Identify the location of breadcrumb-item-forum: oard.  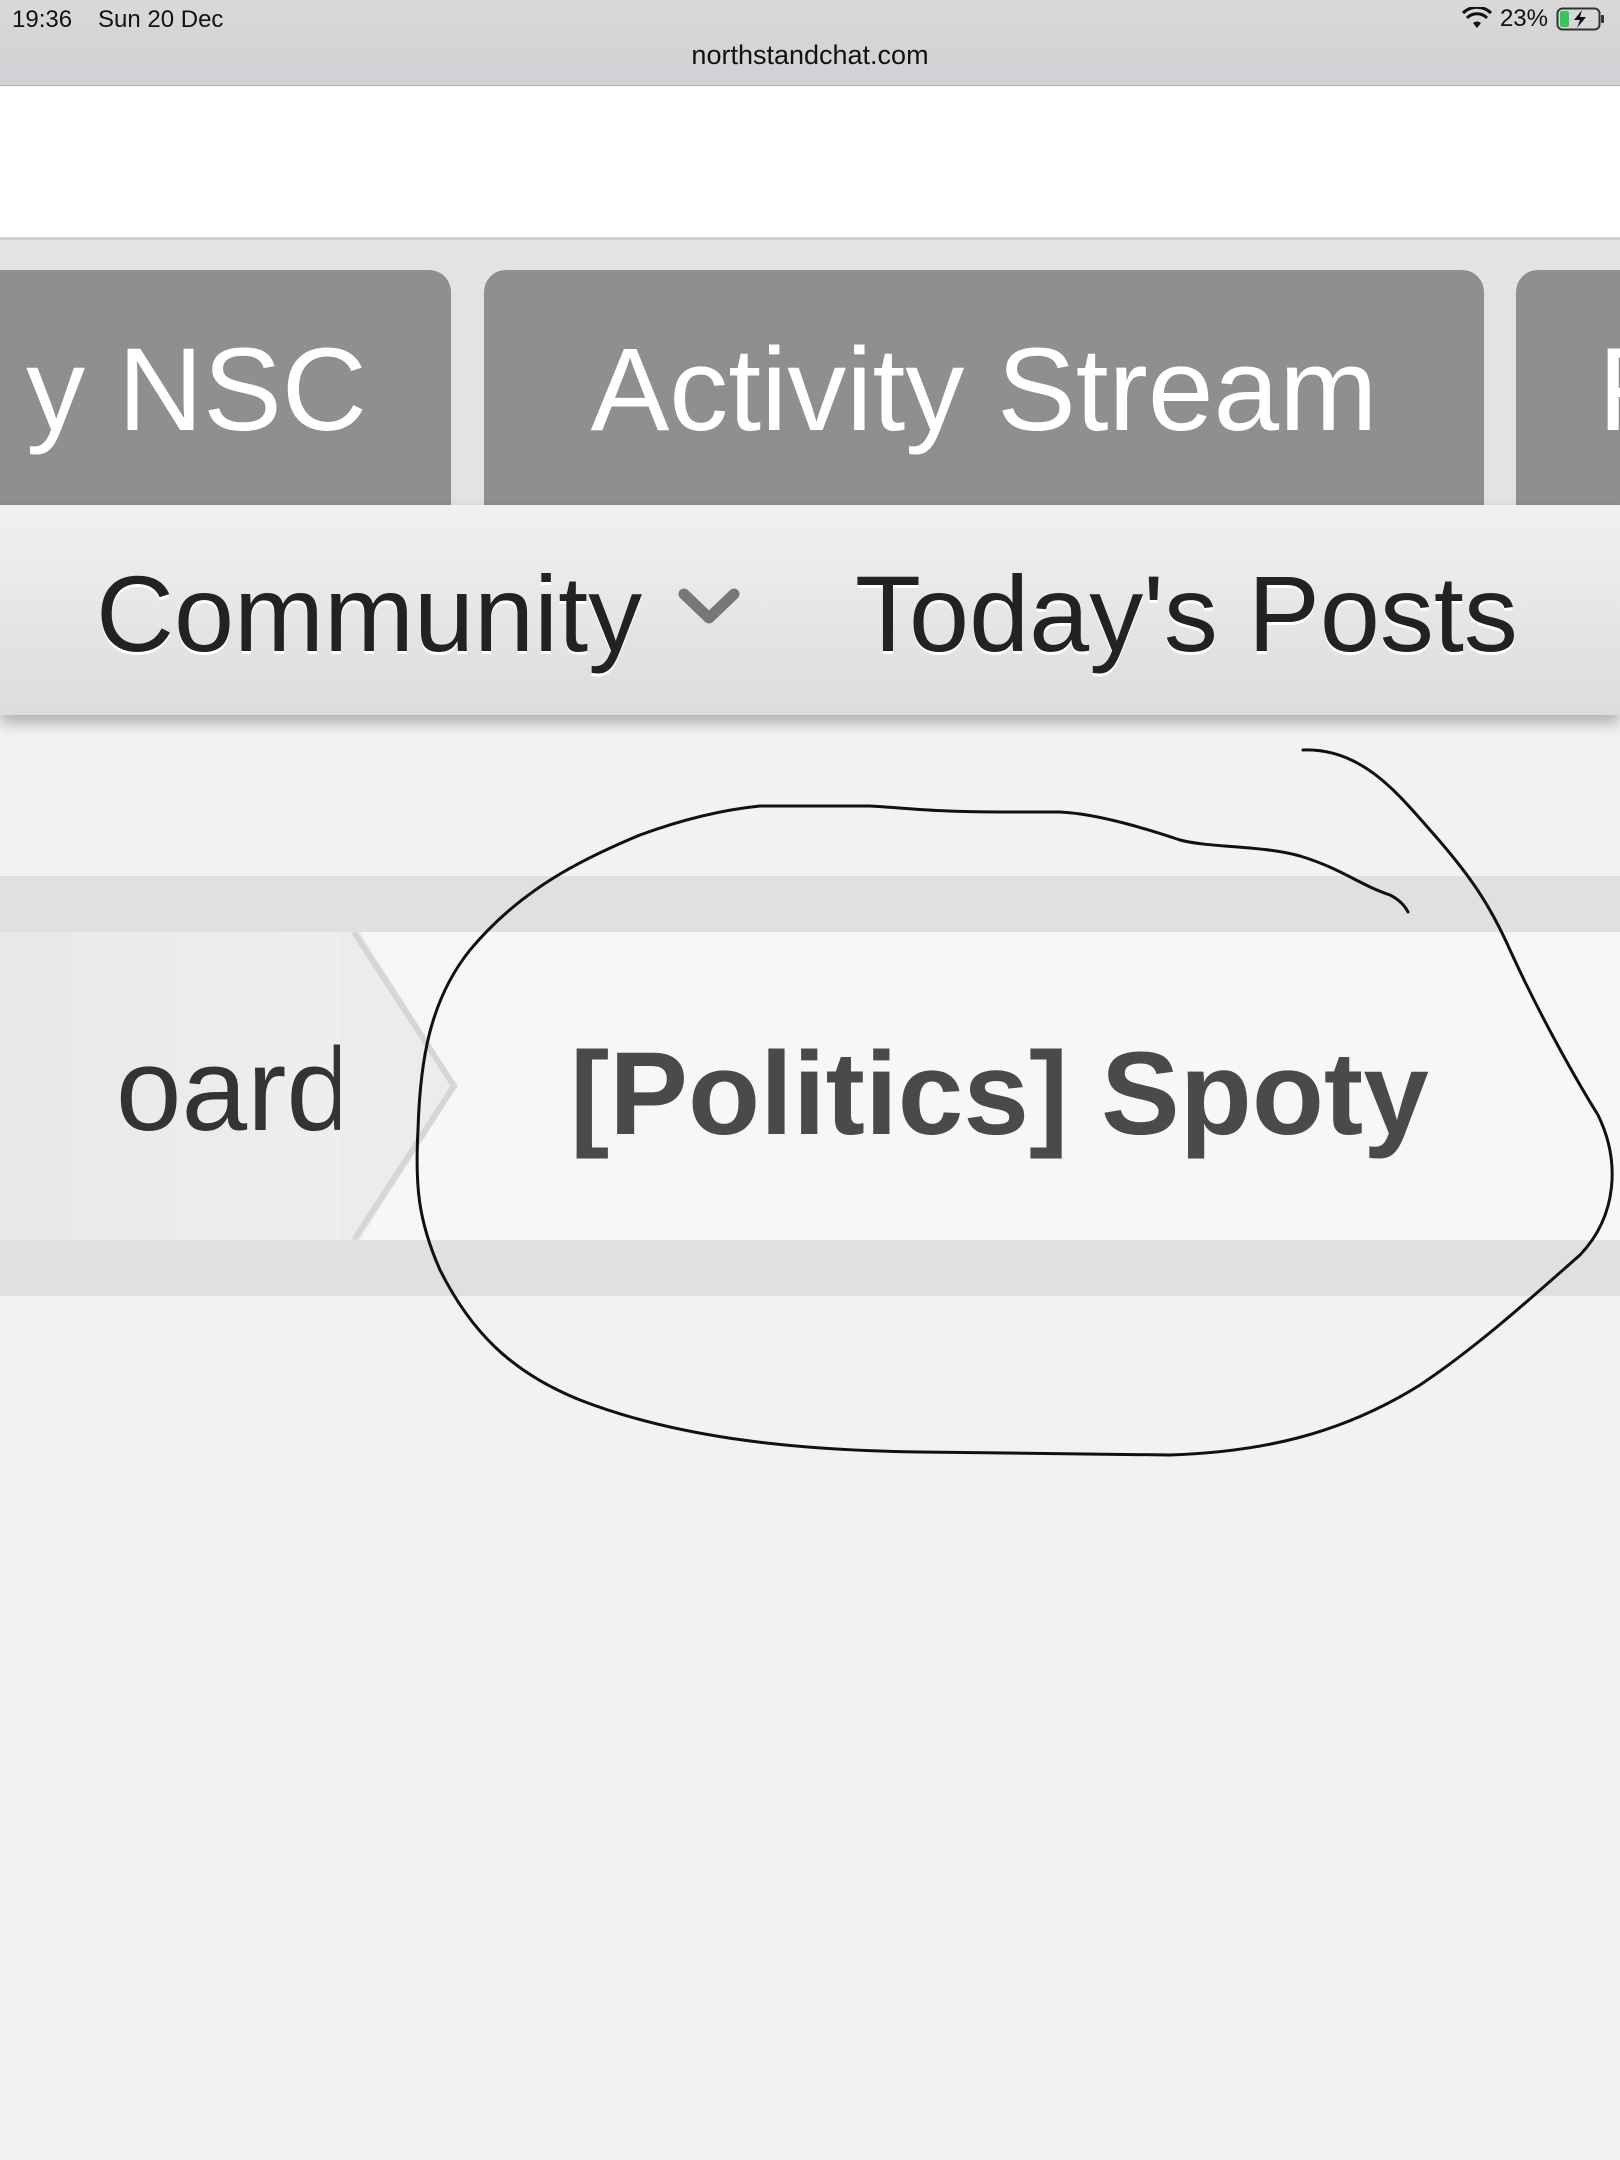
(180, 1086).